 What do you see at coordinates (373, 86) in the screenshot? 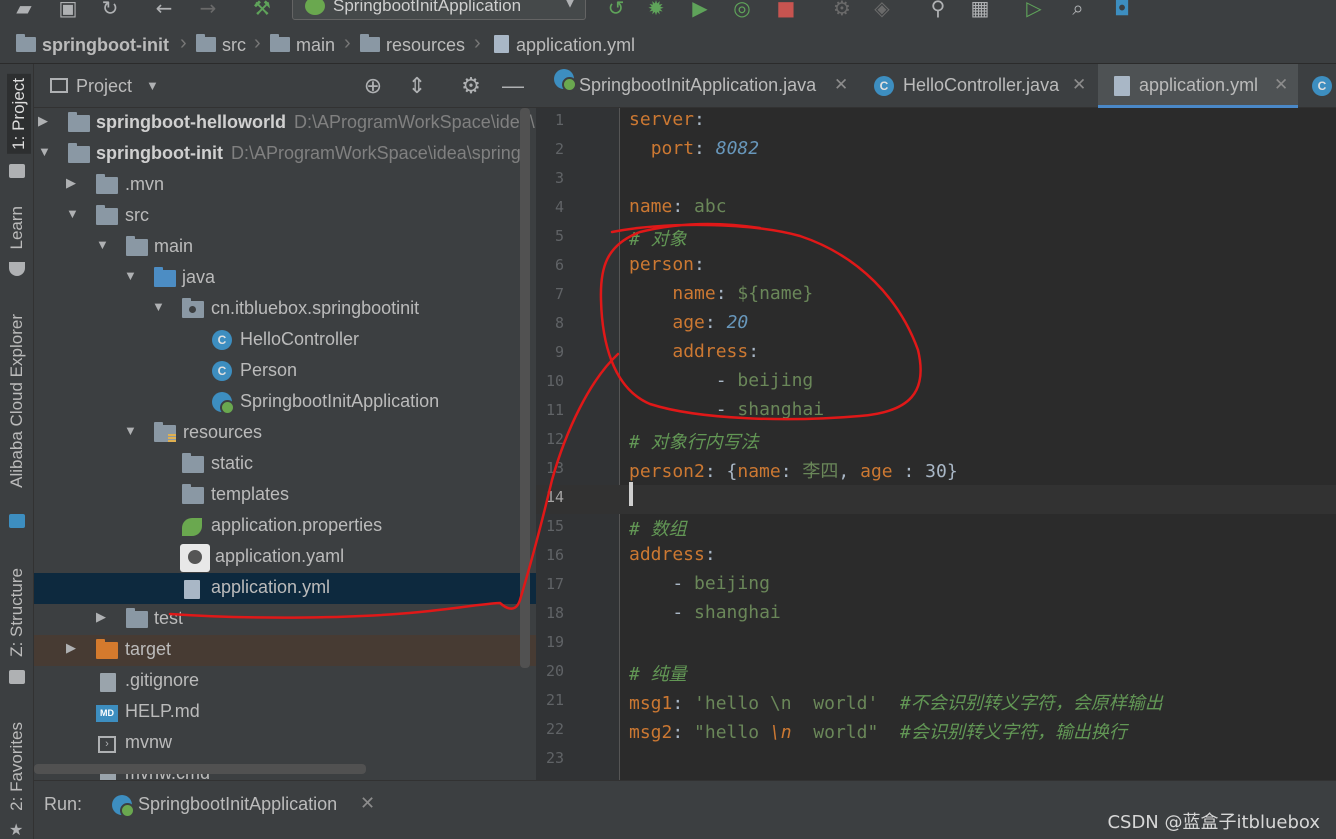
I see `locate-file-icon: ⊕` at bounding box center [373, 86].